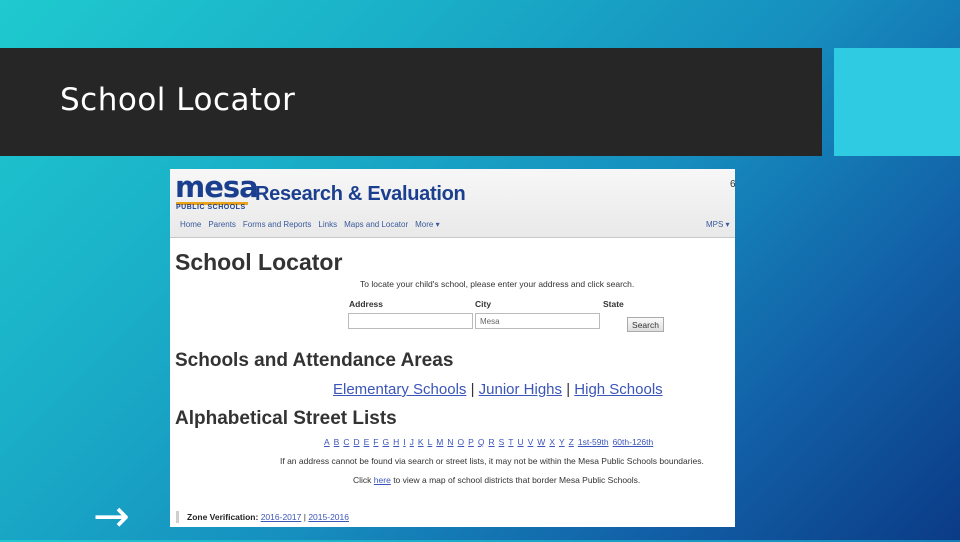 The height and width of the screenshot is (542, 960). What do you see at coordinates (178, 100) in the screenshot?
I see `slide-title: School Locator` at bounding box center [178, 100].